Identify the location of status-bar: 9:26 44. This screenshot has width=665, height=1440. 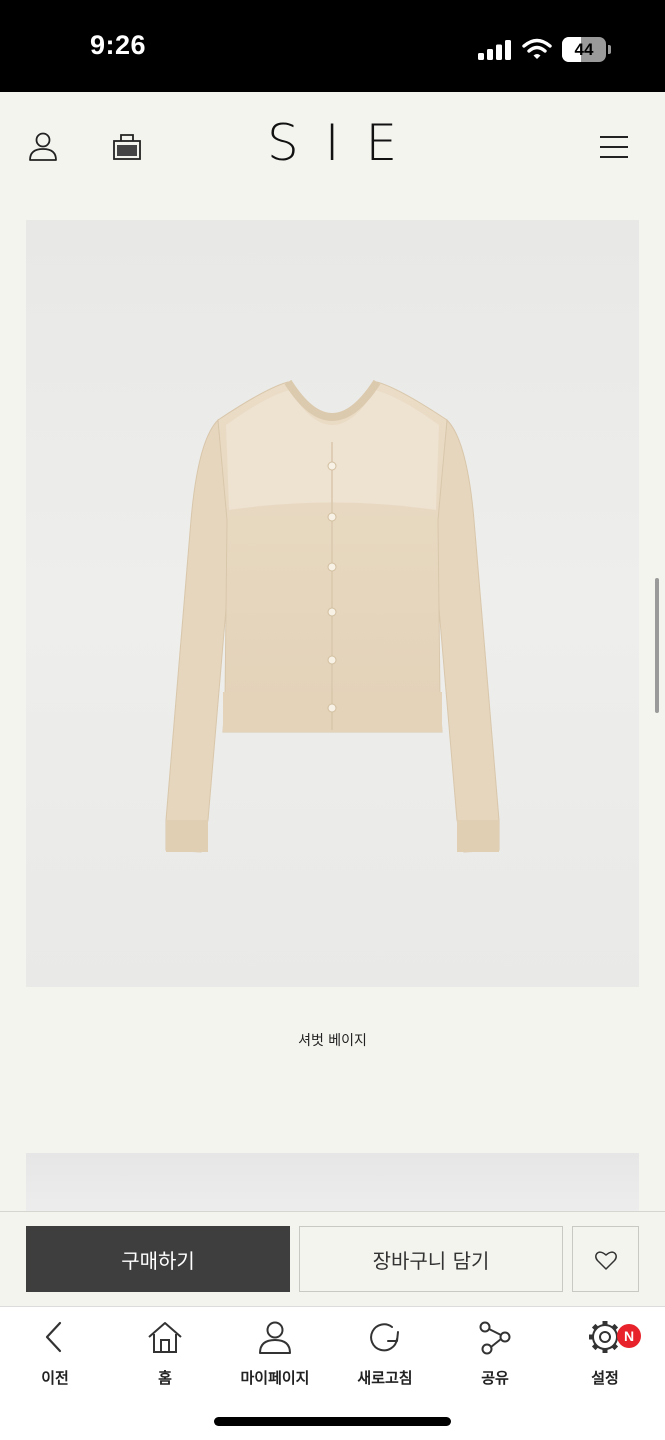
(332, 46).